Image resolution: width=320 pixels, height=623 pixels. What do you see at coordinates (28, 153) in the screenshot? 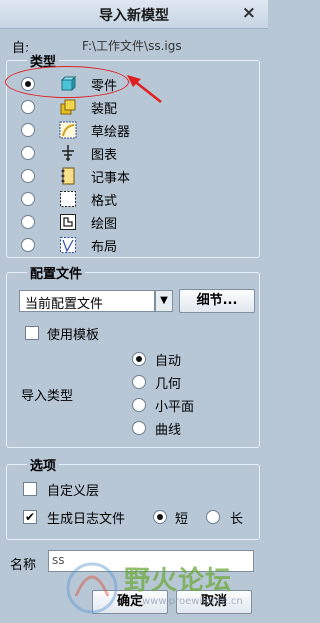
I see `type-radio-diagram` at bounding box center [28, 153].